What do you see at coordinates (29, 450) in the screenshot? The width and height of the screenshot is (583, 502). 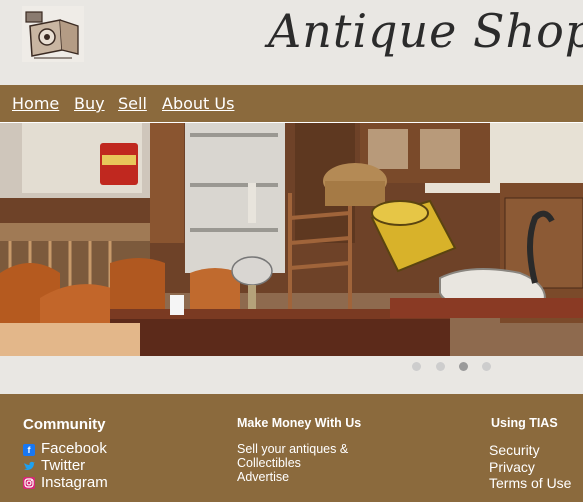 I see `facebook-icon: f` at bounding box center [29, 450].